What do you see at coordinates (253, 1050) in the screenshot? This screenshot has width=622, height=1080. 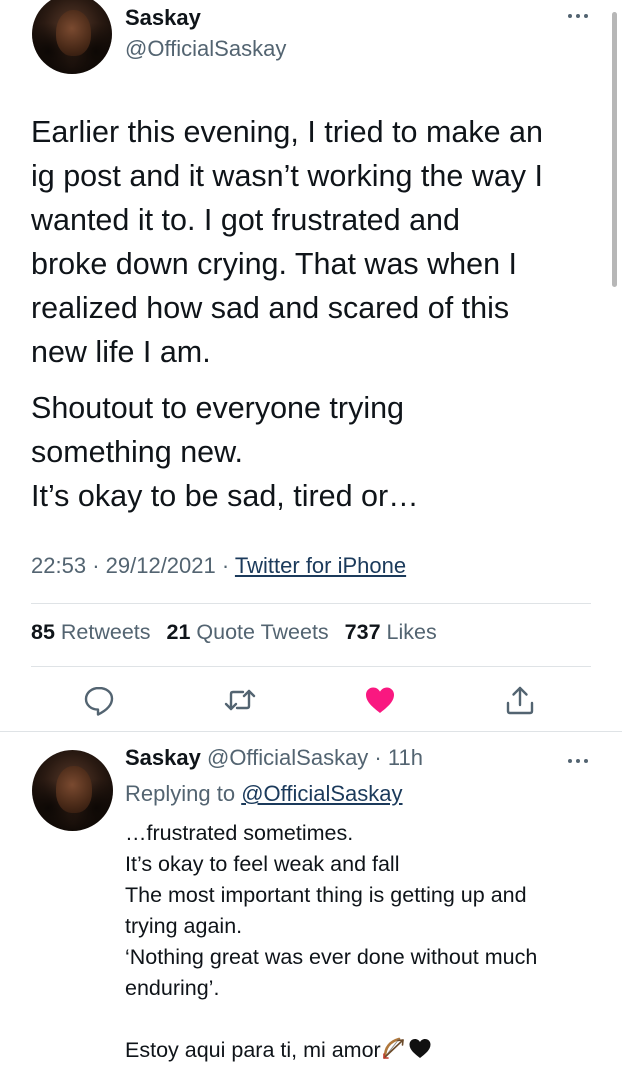 I see `reply-closing-text: Estoy aqui para ti, mi amor` at bounding box center [253, 1050].